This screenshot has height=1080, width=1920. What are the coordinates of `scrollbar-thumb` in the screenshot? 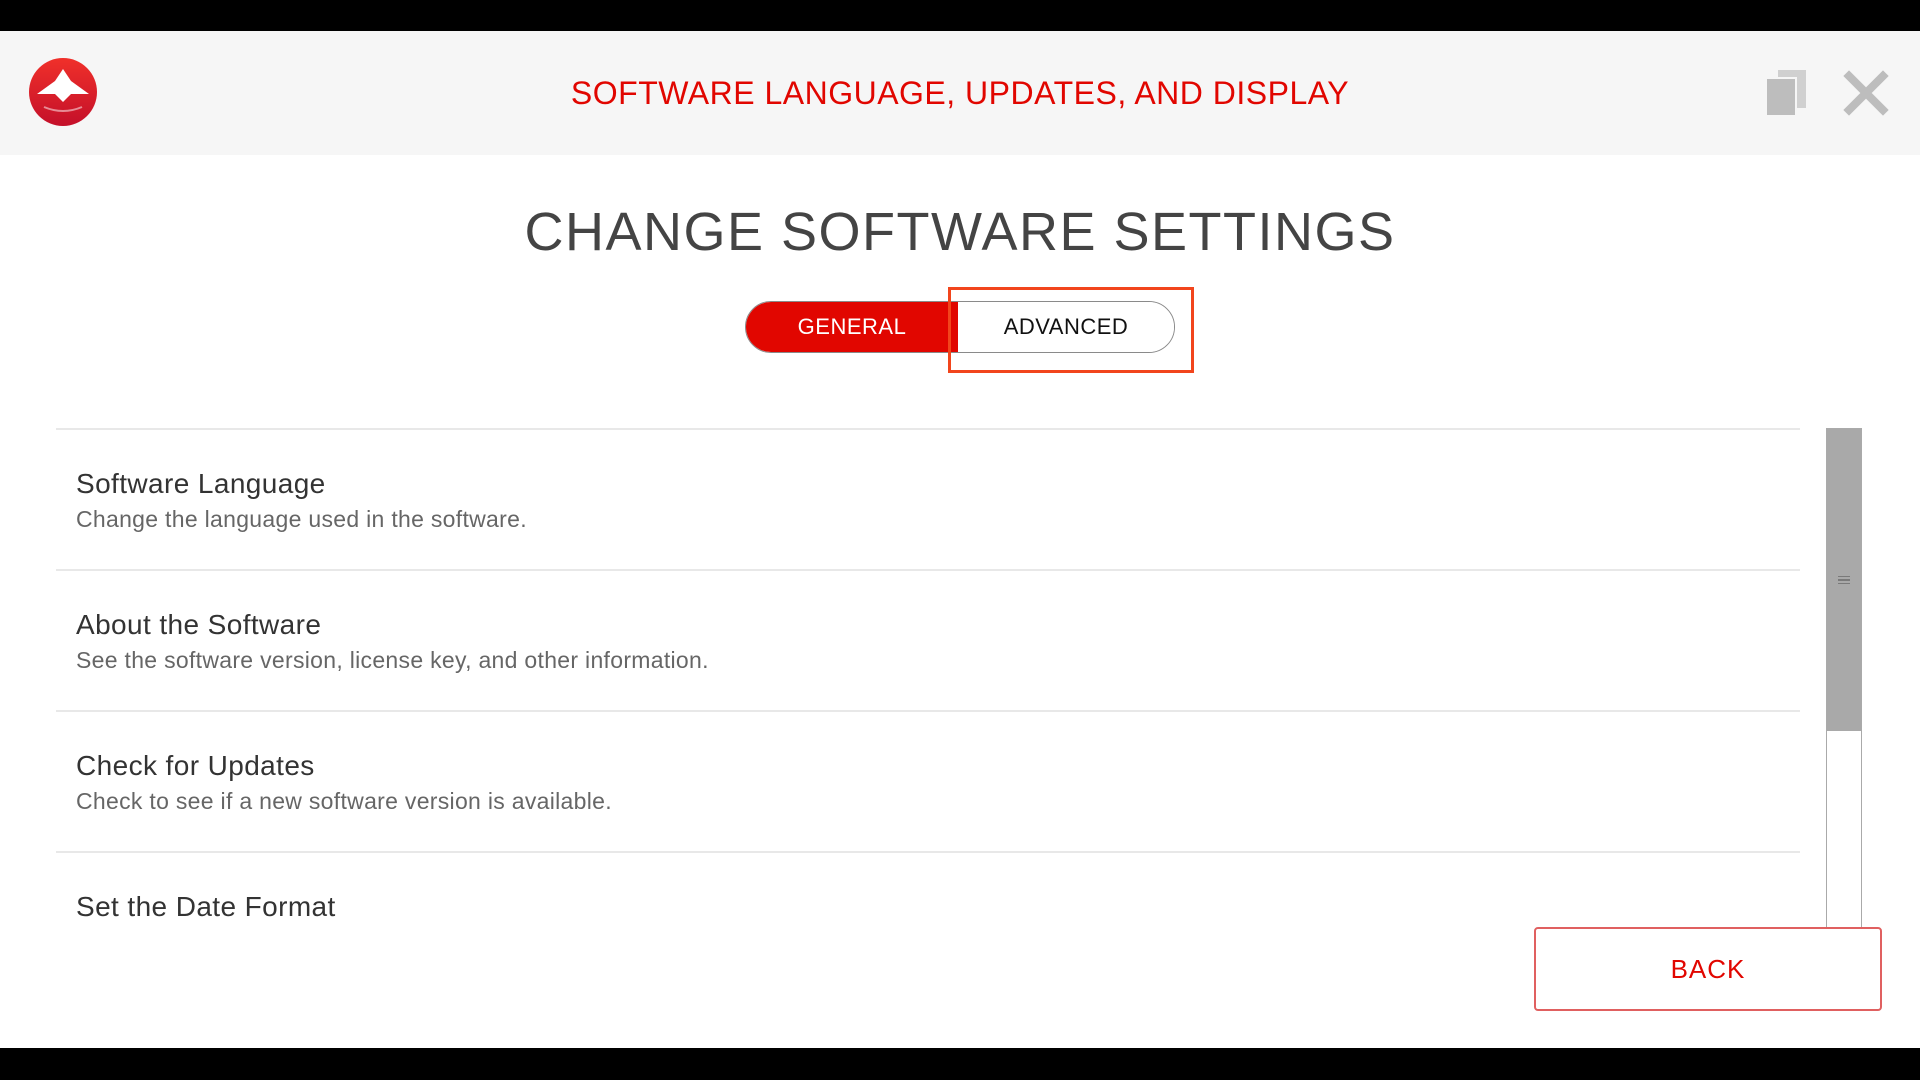 It's located at (1844, 580).